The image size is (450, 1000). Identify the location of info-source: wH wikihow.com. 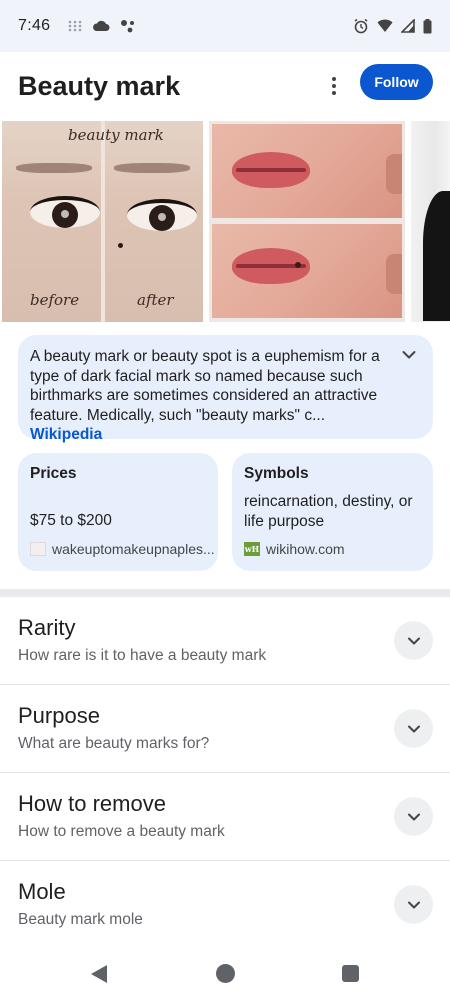
(294, 549).